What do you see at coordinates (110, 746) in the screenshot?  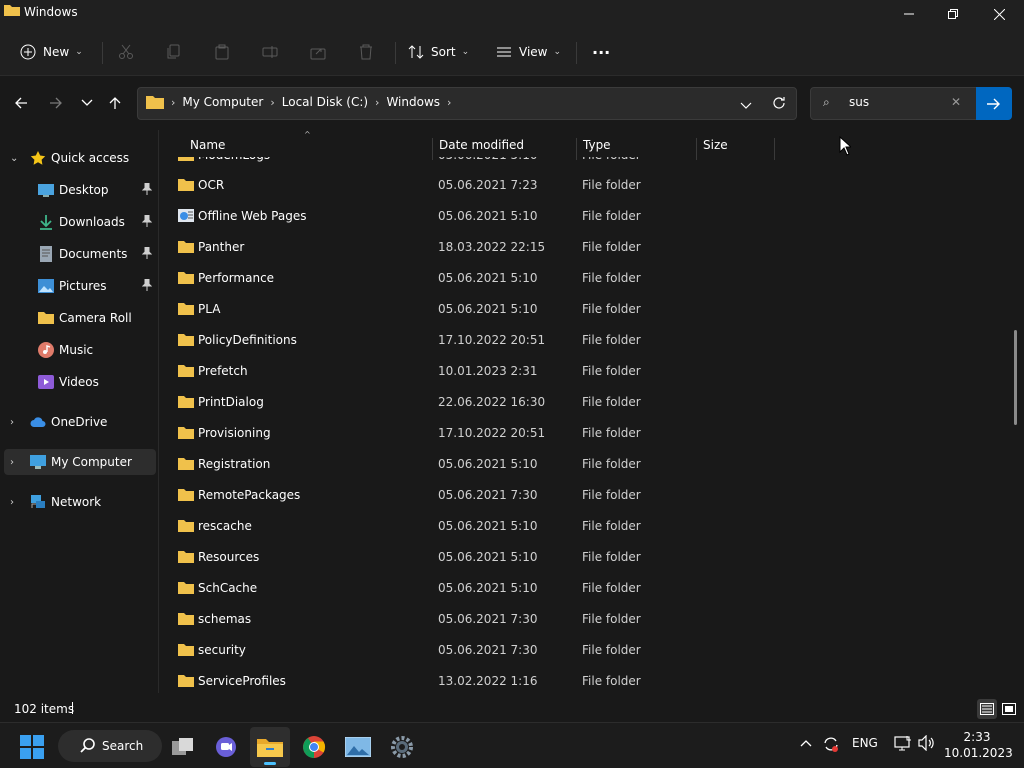 I see `taskbar-search: Search` at bounding box center [110, 746].